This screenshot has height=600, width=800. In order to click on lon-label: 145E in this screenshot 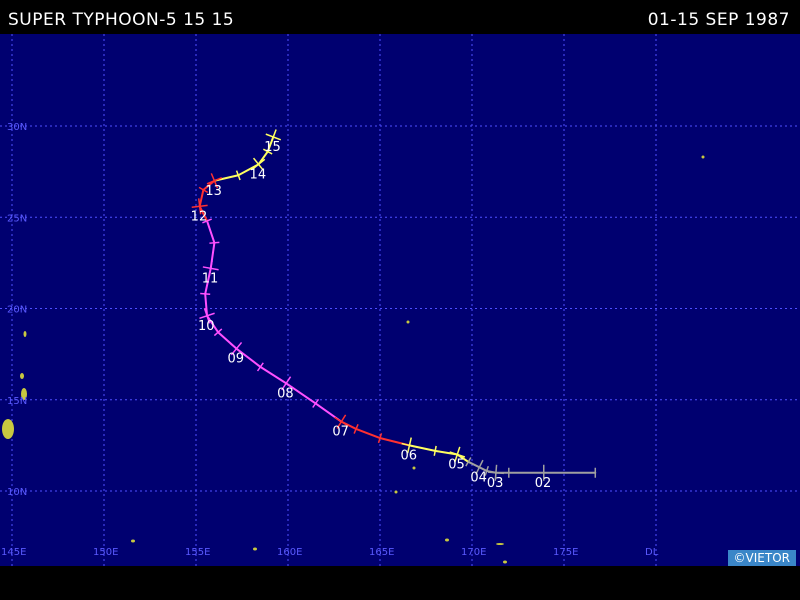, I will do `click(13, 552)`.